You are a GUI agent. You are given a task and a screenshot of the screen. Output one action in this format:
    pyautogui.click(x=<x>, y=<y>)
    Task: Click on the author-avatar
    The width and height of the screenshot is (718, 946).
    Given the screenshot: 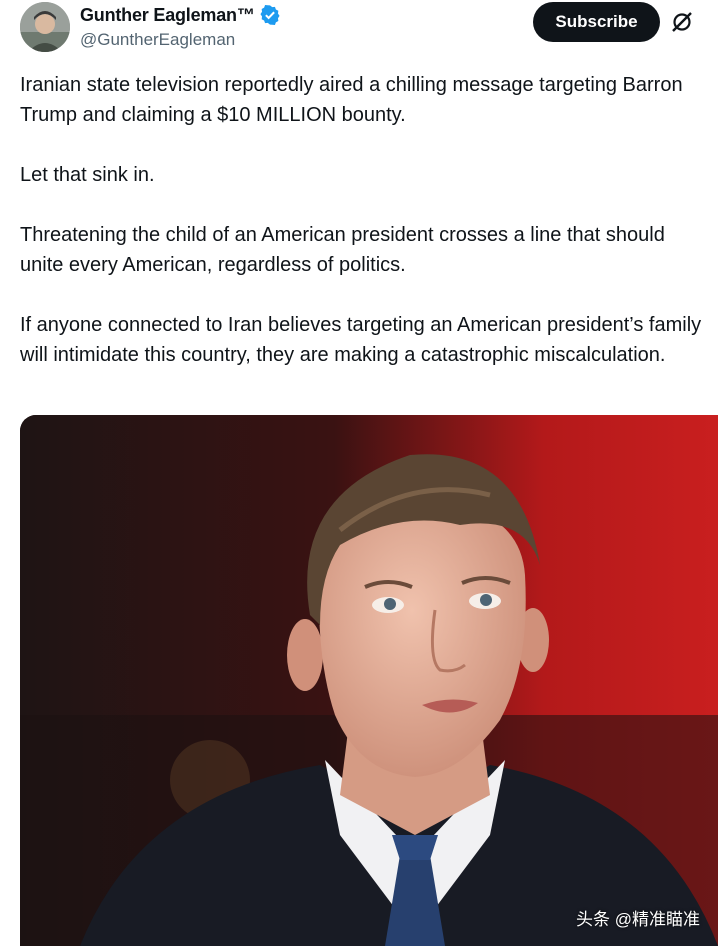 What is the action you would take?
    pyautogui.click(x=45, y=27)
    